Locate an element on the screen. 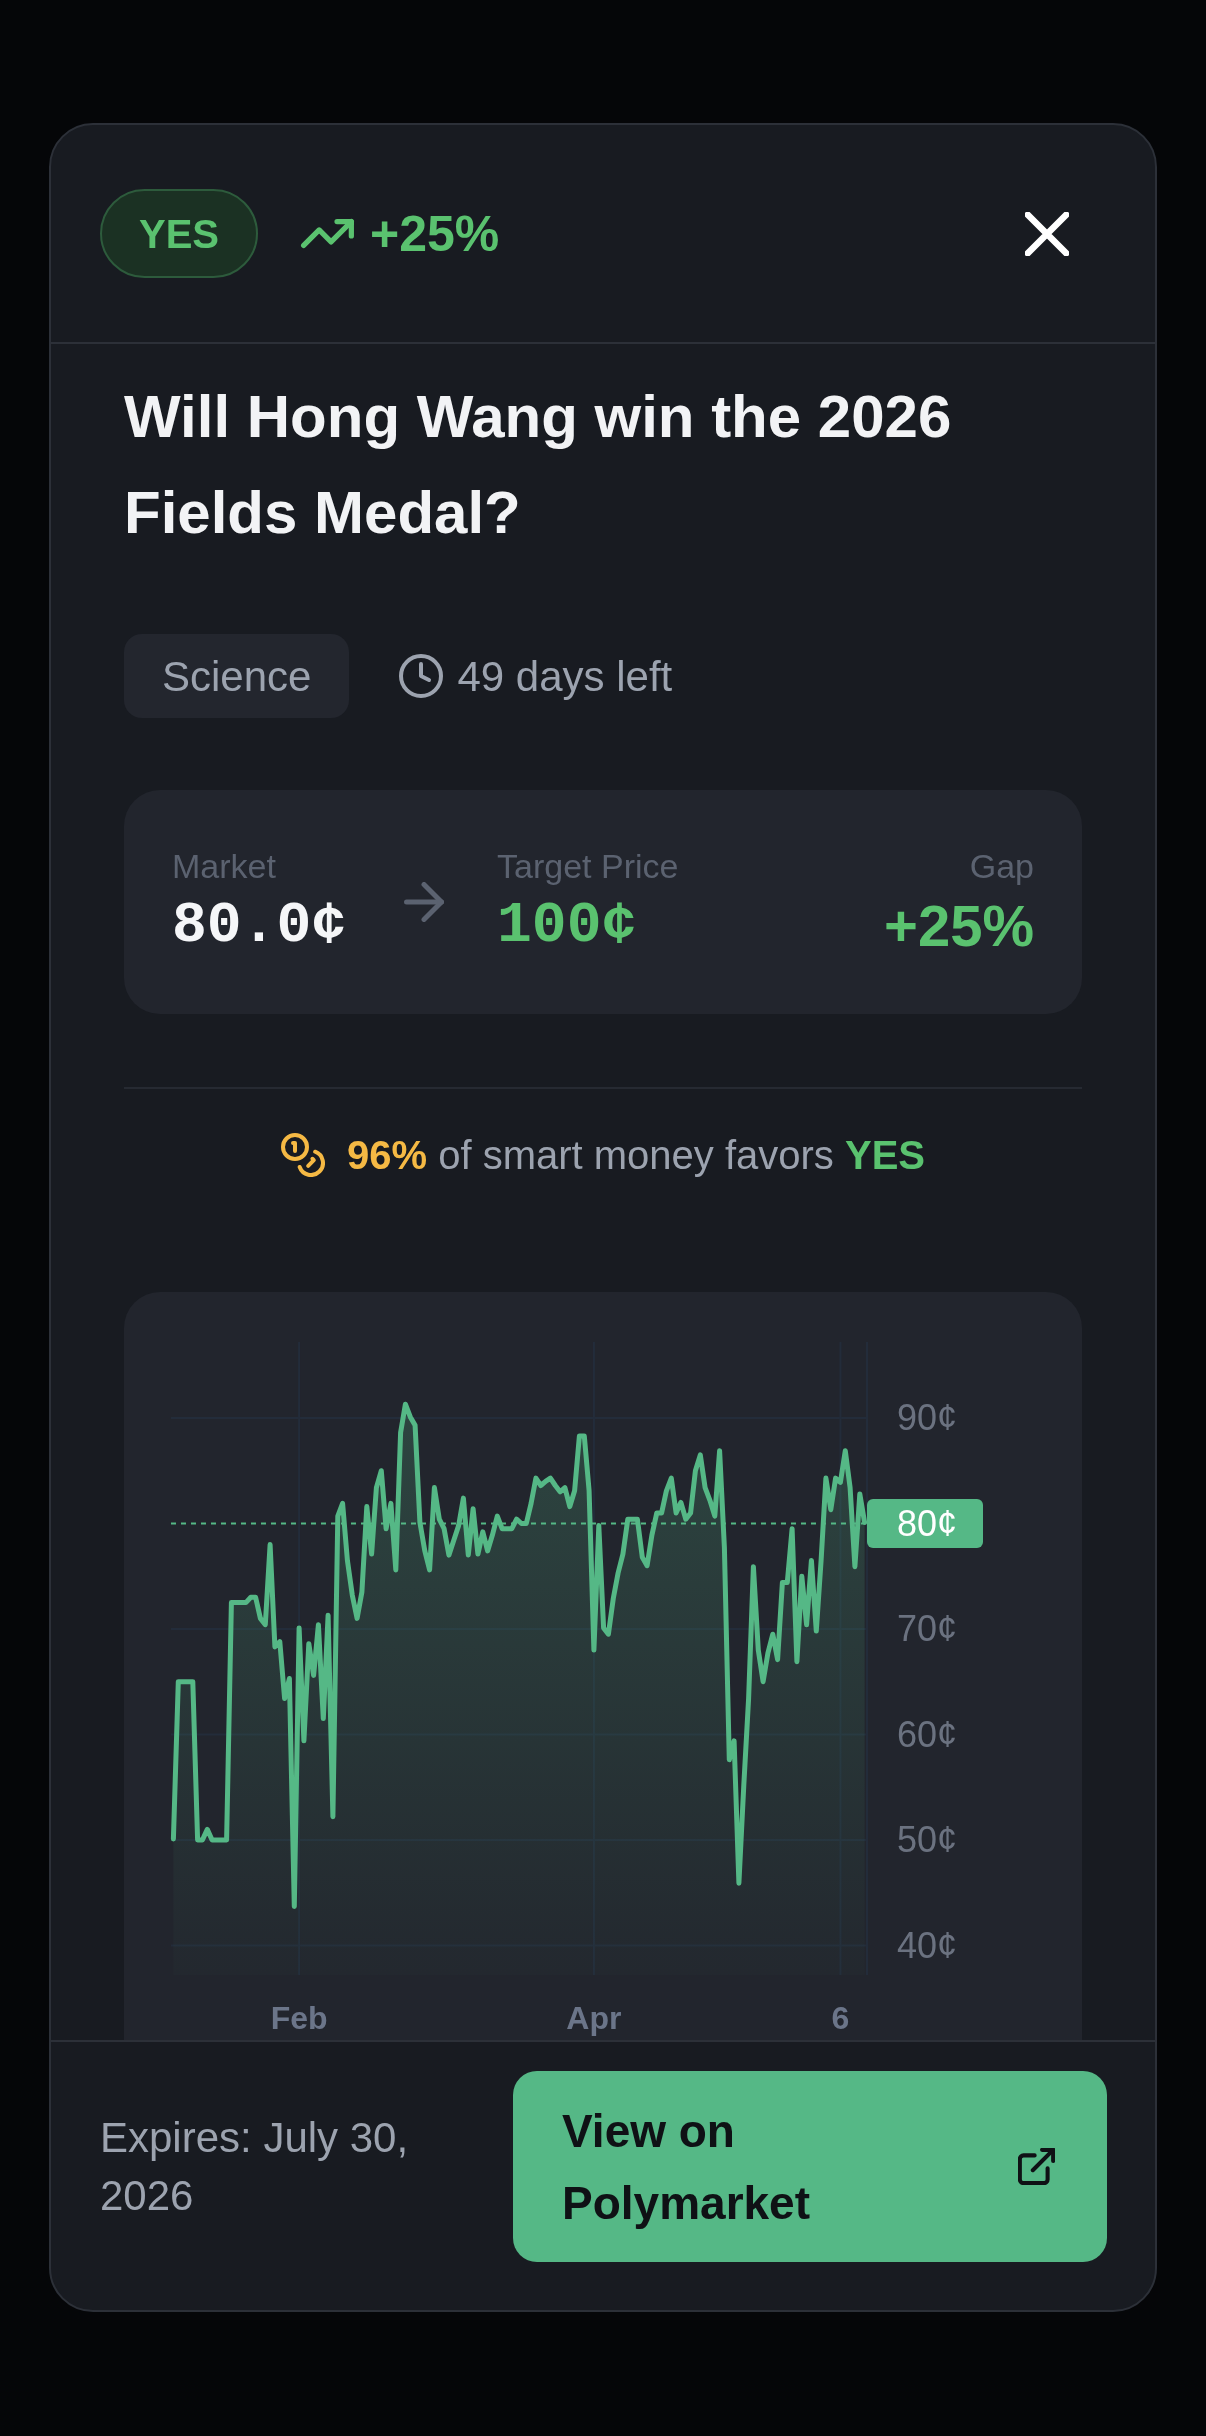  x-axis-label: Apr is located at coordinates (594, 2018).